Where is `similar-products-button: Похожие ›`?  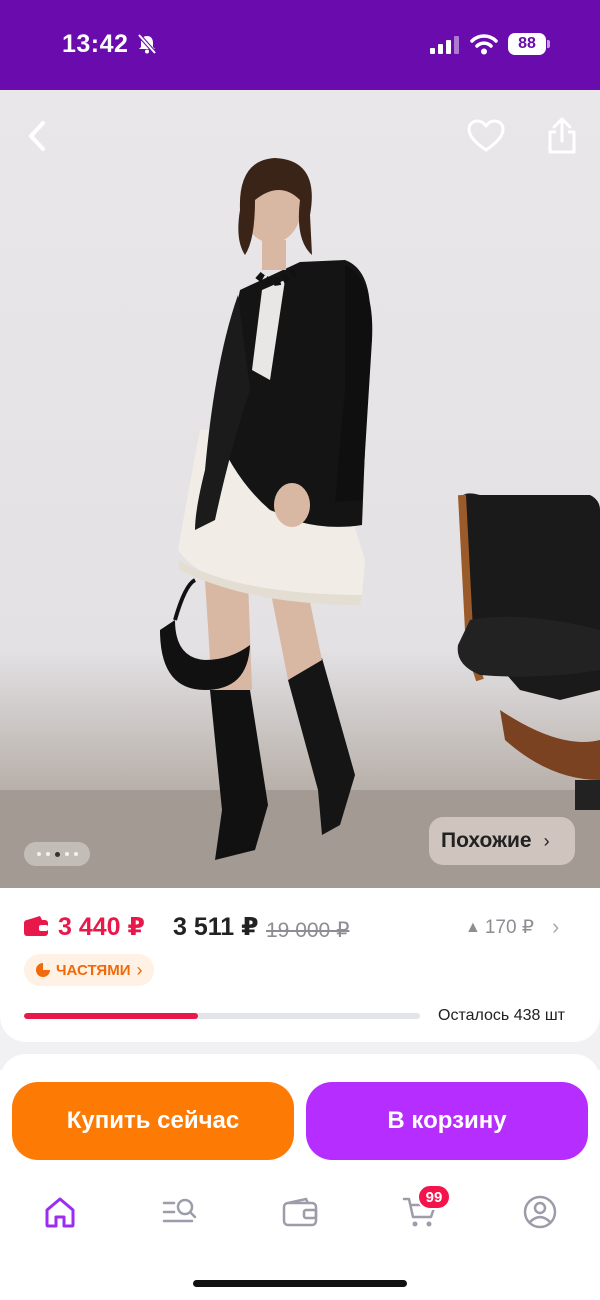 similar-products-button: Похожие › is located at coordinates (502, 841).